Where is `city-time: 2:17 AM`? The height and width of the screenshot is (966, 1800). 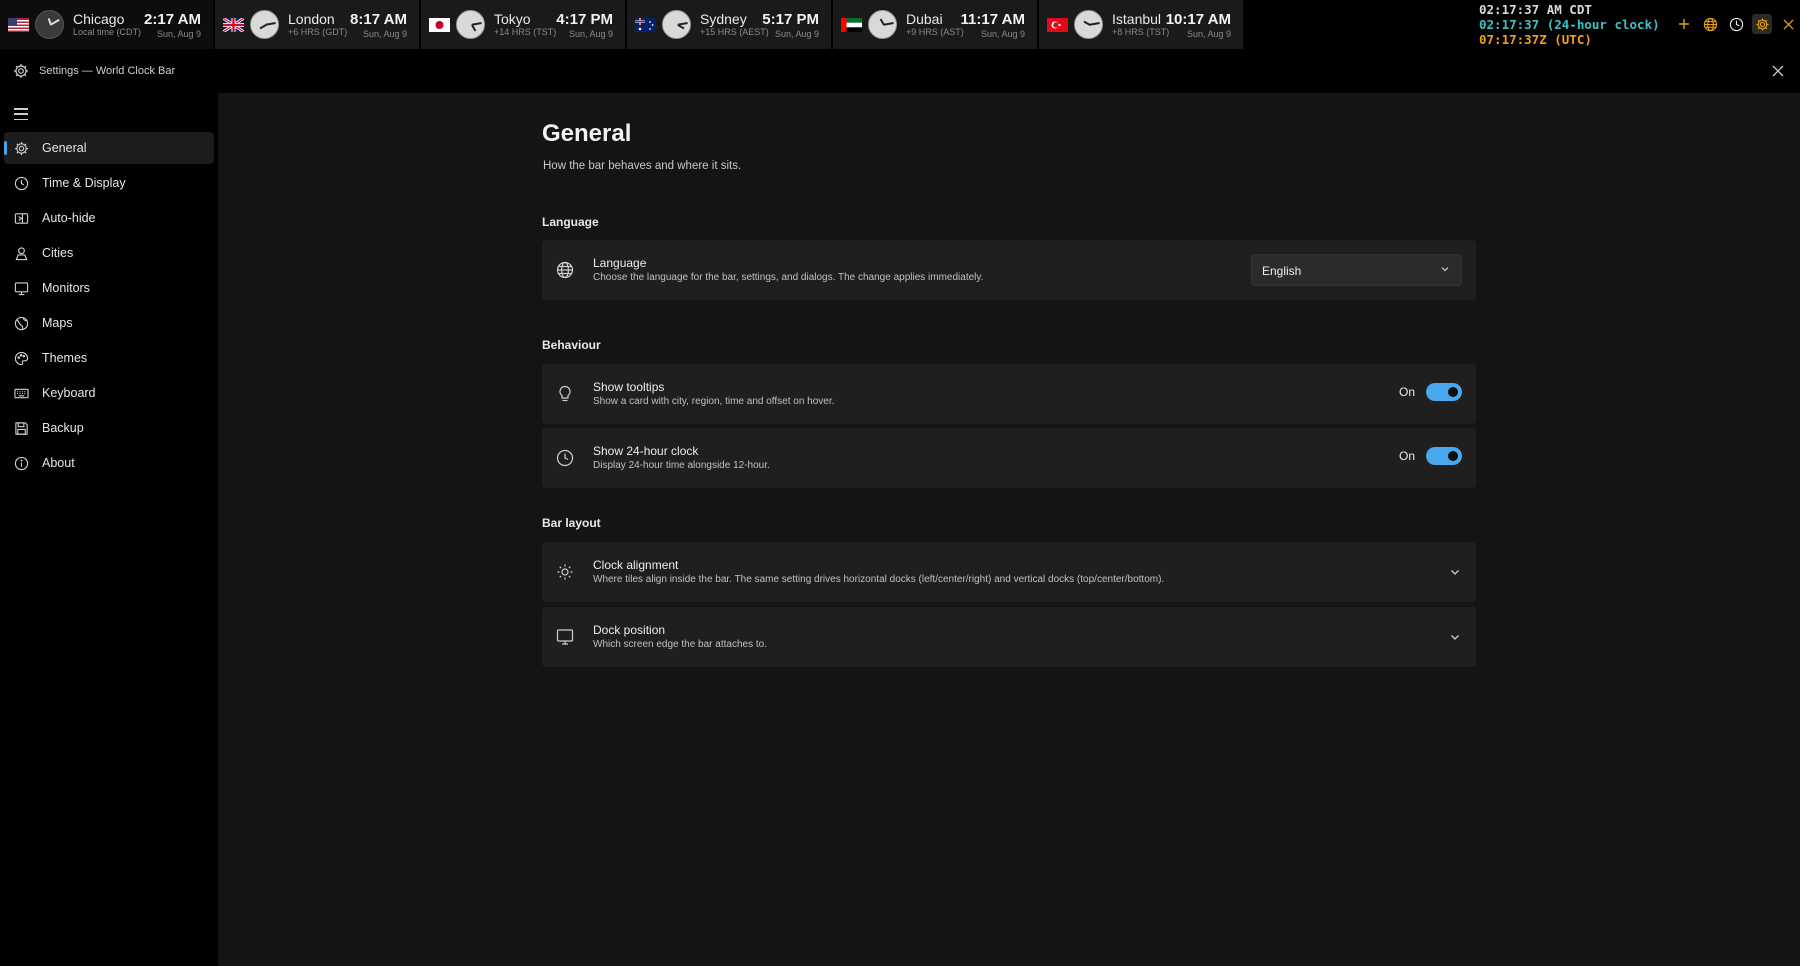
city-time: 2:17 AM is located at coordinates (172, 19).